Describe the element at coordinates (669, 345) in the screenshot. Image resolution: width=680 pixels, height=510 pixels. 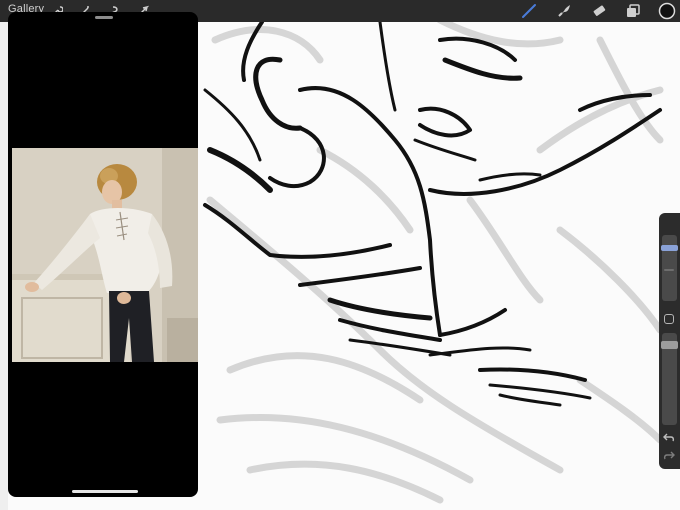
I see `opacity-thumb` at that location.